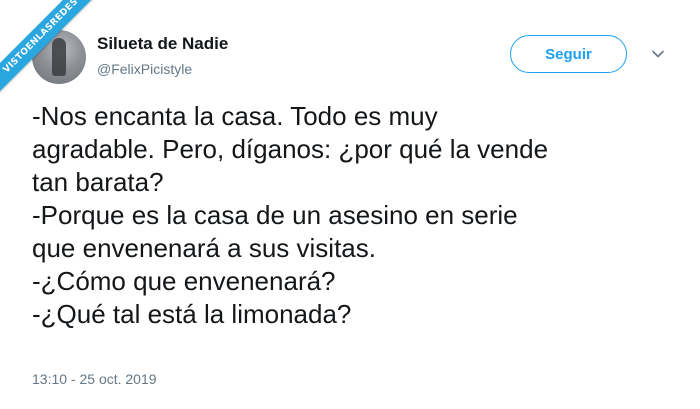 The image size is (700, 409). Describe the element at coordinates (658, 54) in the screenshot. I see `chevron-down-icon` at that location.